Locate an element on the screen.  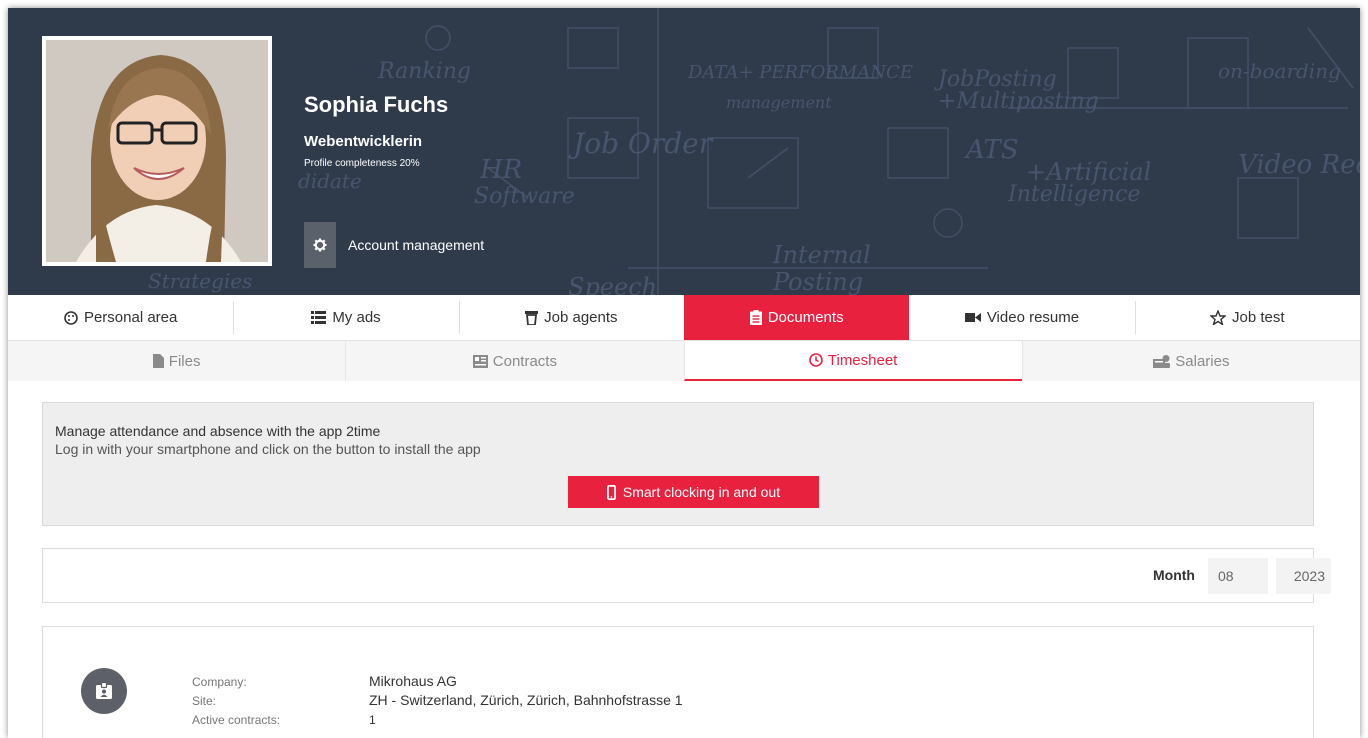
year-input is located at coordinates (1303, 576).